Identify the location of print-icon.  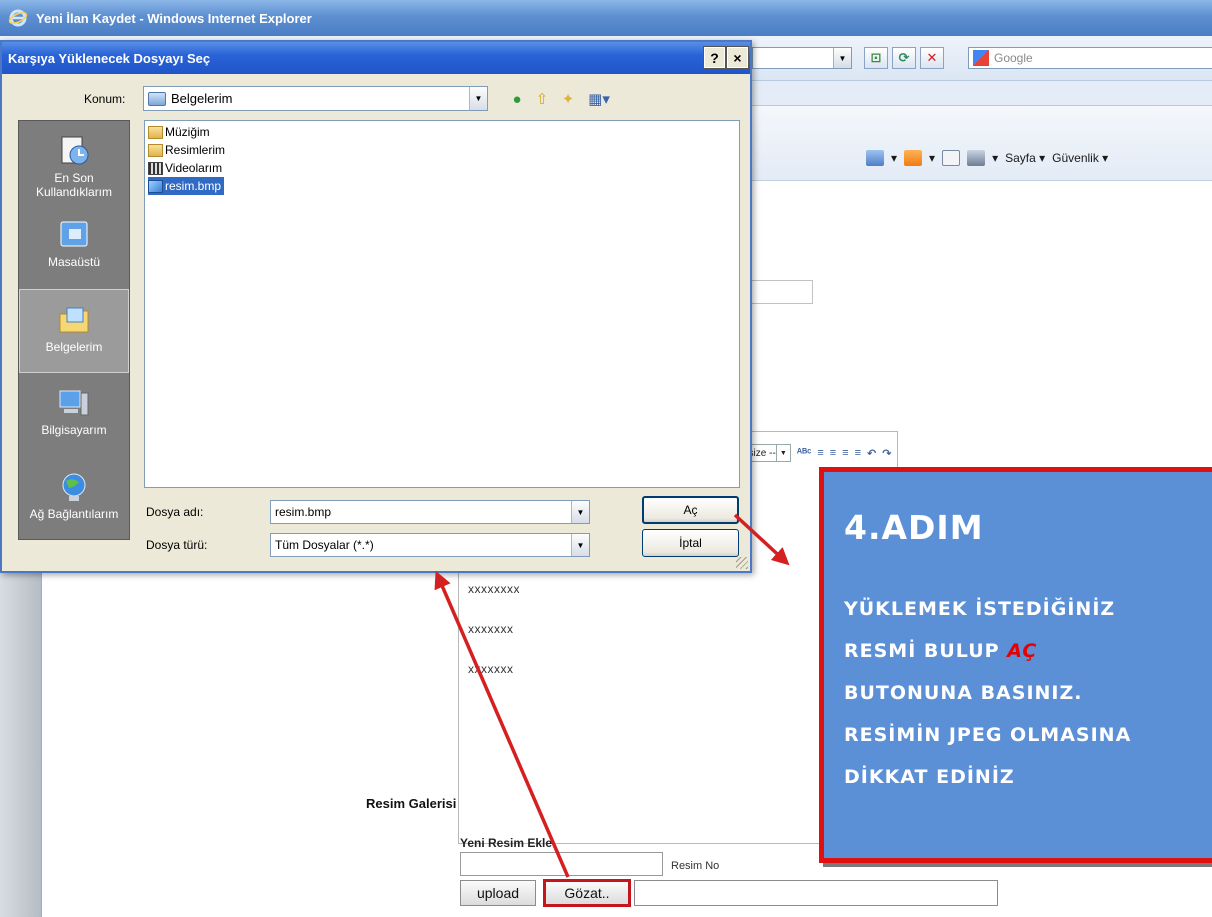
(976, 158).